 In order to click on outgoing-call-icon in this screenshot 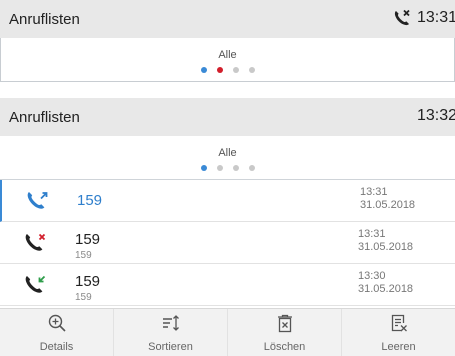, I will do `click(37, 200)`.